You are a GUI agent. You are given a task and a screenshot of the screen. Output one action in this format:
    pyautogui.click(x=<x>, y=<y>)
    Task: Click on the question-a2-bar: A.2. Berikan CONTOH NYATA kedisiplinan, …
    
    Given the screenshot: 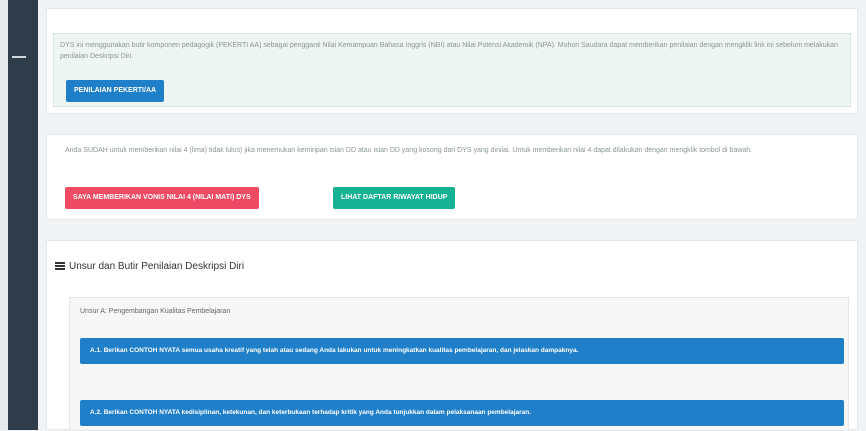 What is the action you would take?
    pyautogui.click(x=462, y=413)
    